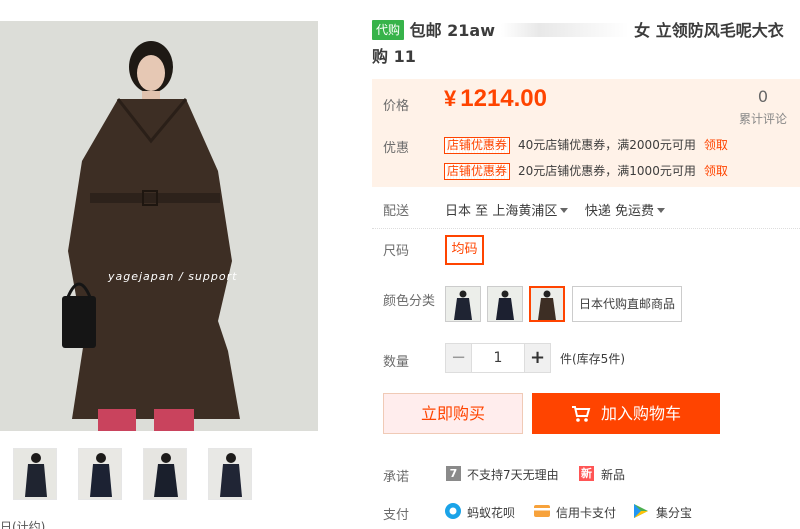  What do you see at coordinates (537, 358) in the screenshot?
I see `quantity-plus-button: +` at bounding box center [537, 358].